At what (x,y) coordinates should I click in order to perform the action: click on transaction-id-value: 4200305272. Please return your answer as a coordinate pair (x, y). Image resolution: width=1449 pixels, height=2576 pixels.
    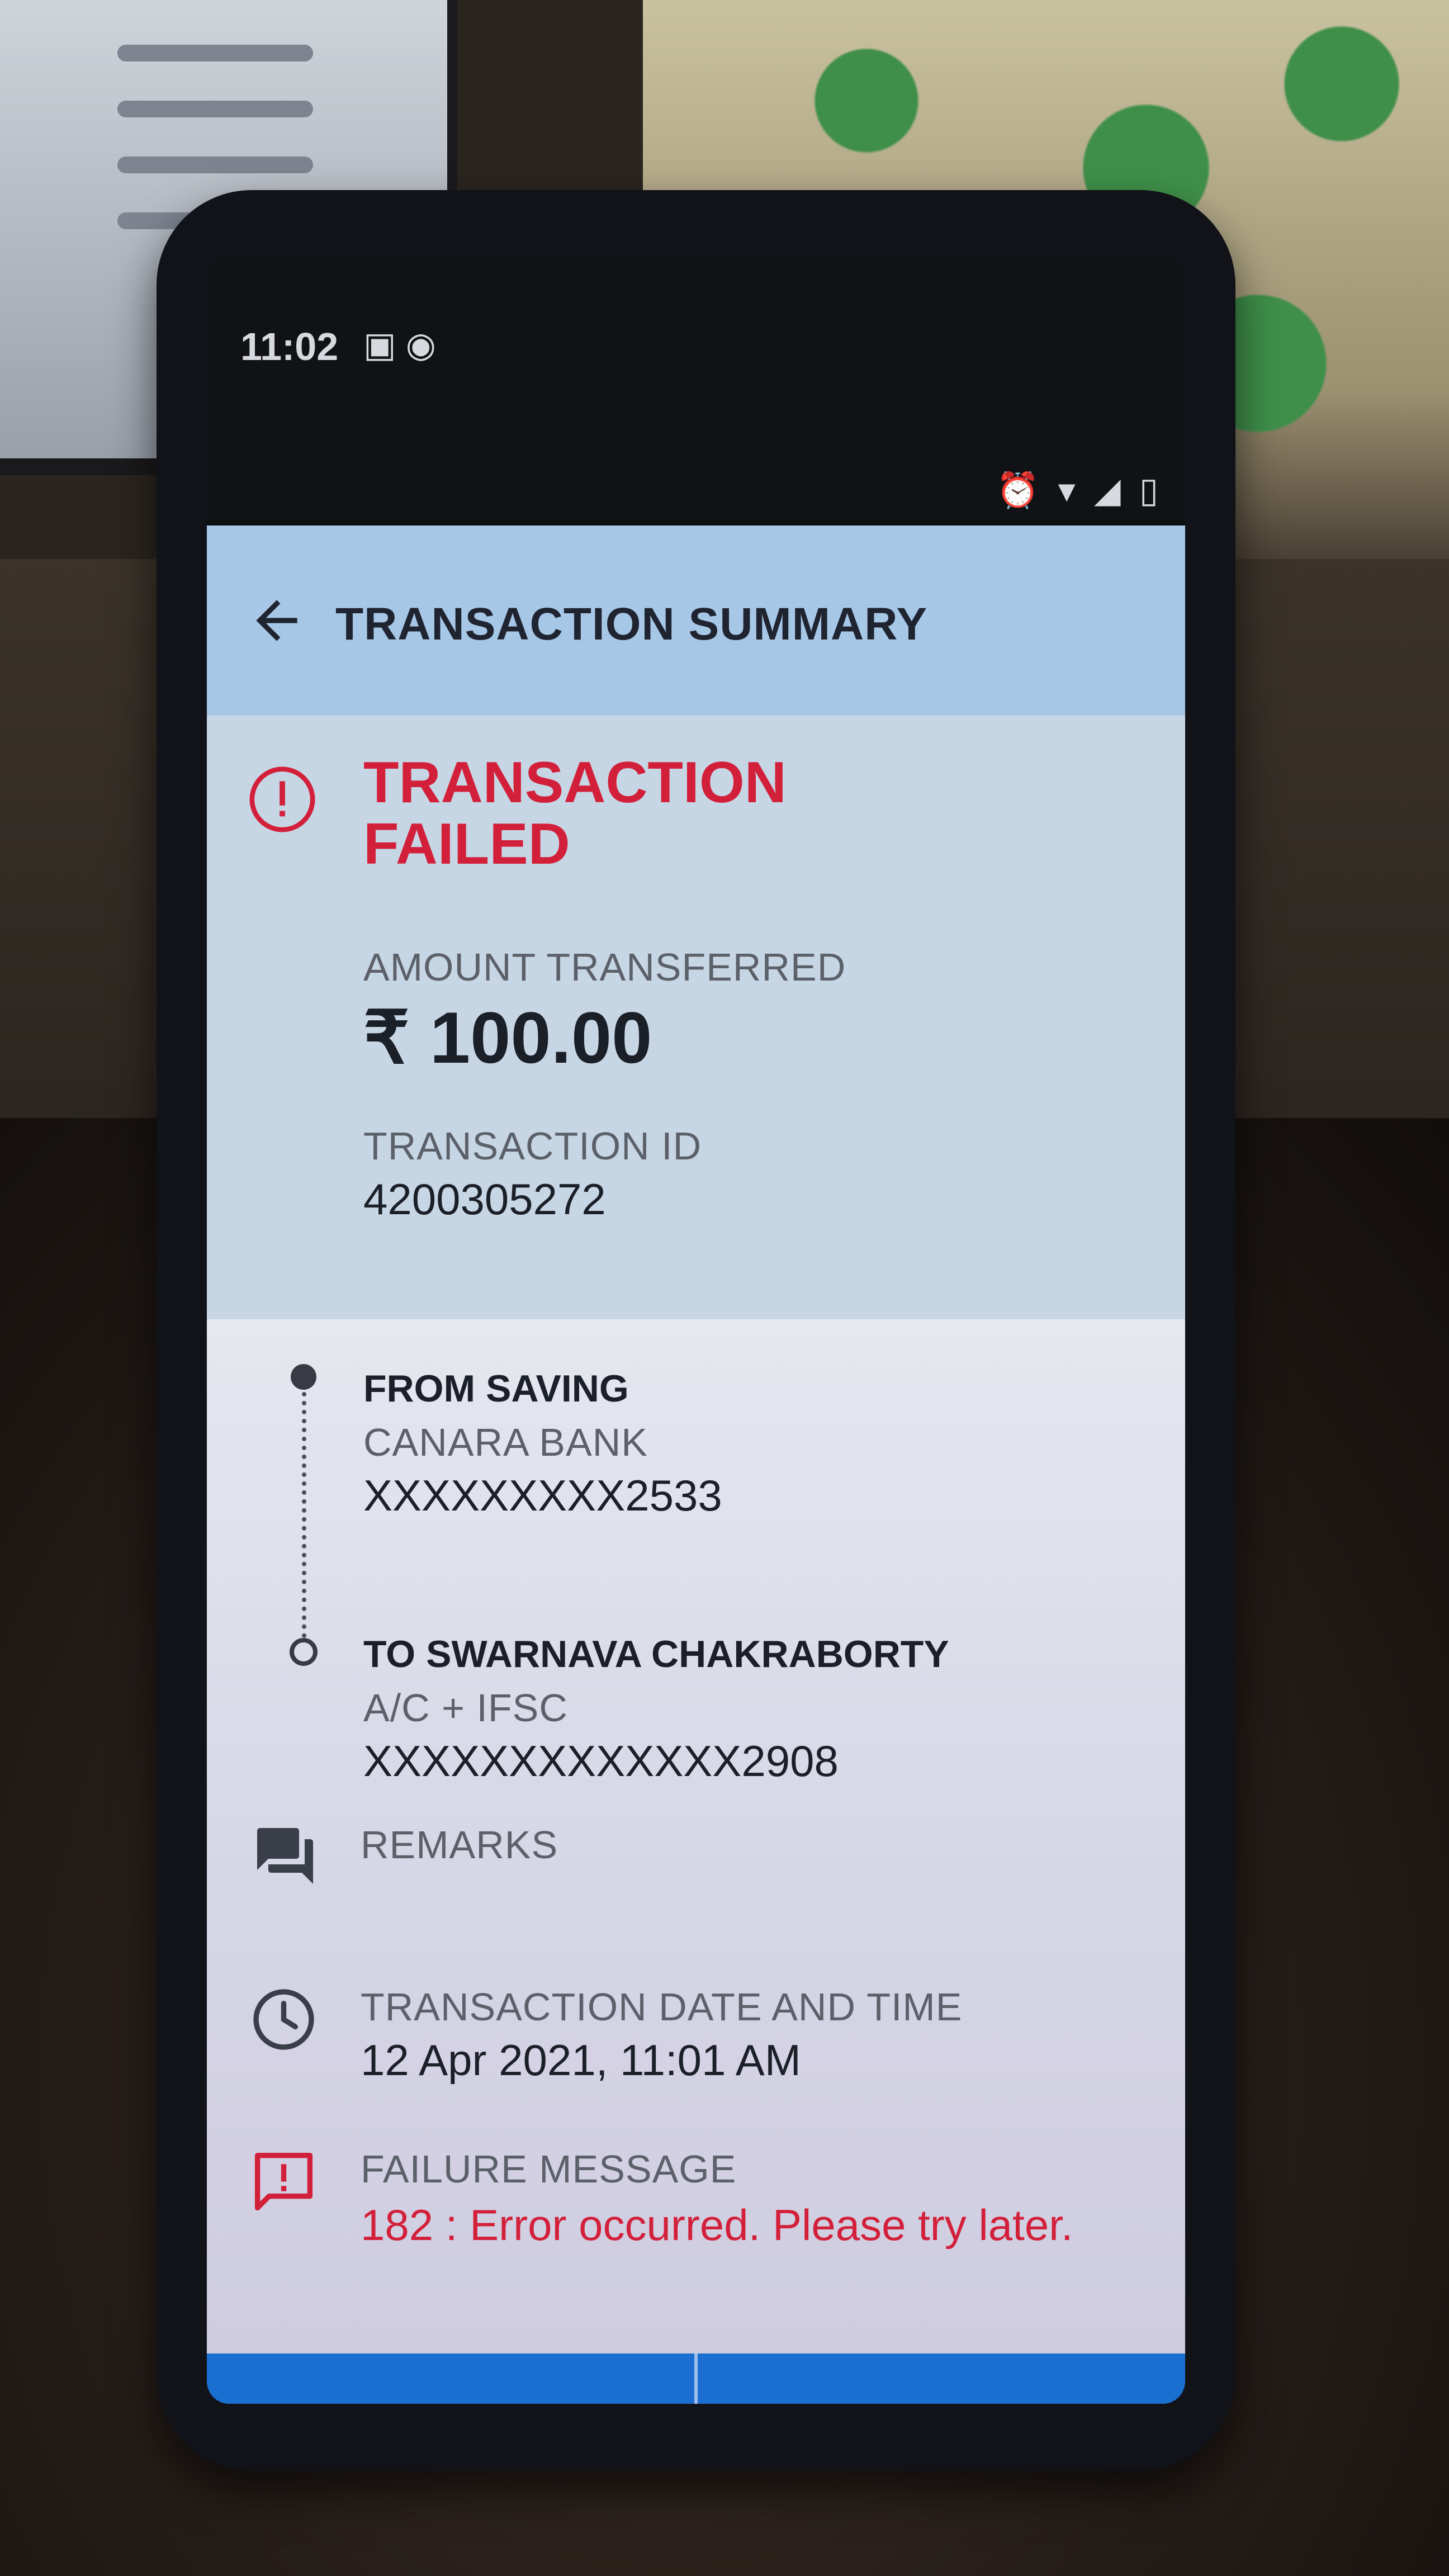
    Looking at the image, I should click on (485, 1200).